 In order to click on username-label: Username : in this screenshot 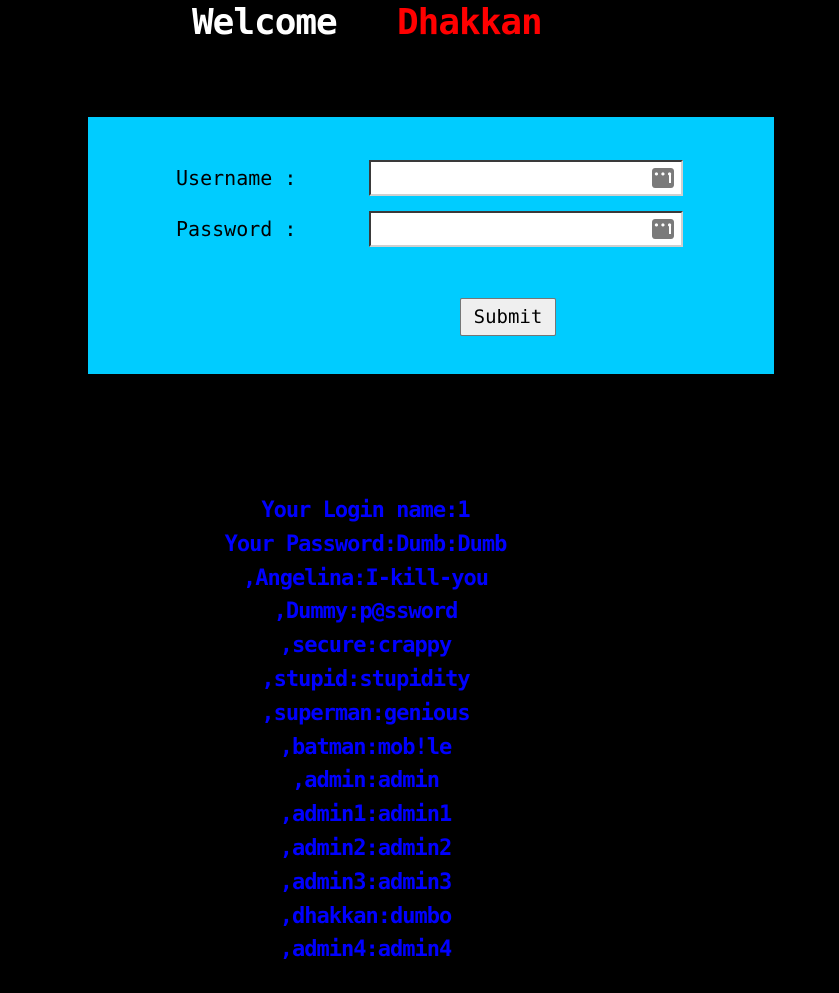, I will do `click(236, 178)`.